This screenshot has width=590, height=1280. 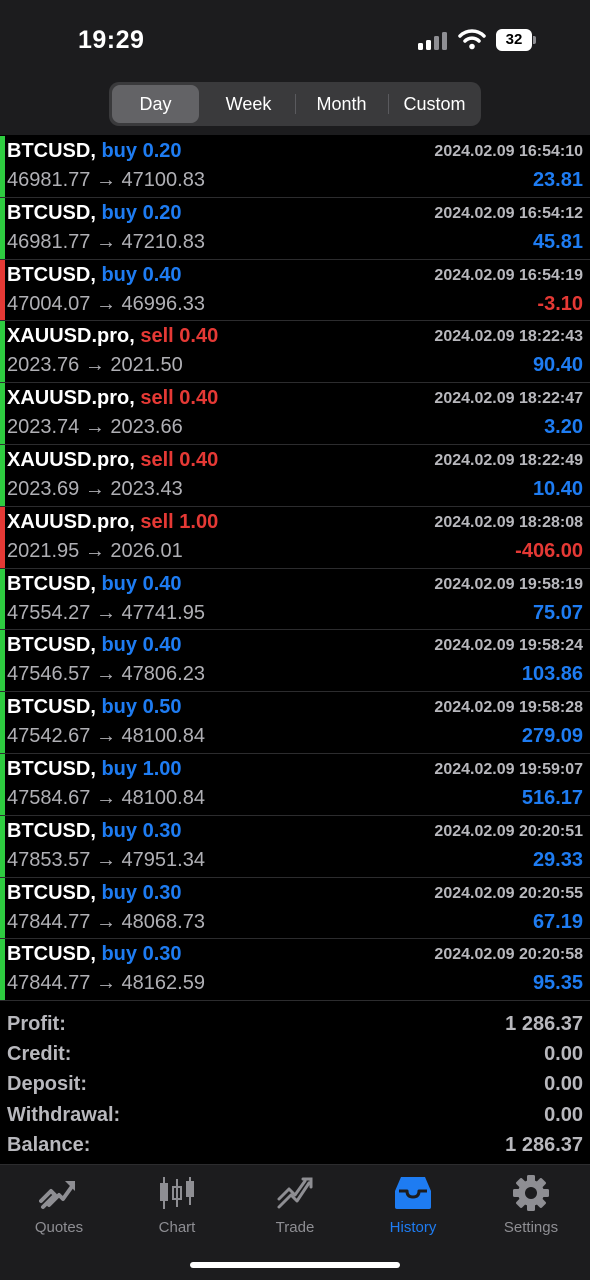 What do you see at coordinates (295, 1227) in the screenshot?
I see `tab-label: Trade` at bounding box center [295, 1227].